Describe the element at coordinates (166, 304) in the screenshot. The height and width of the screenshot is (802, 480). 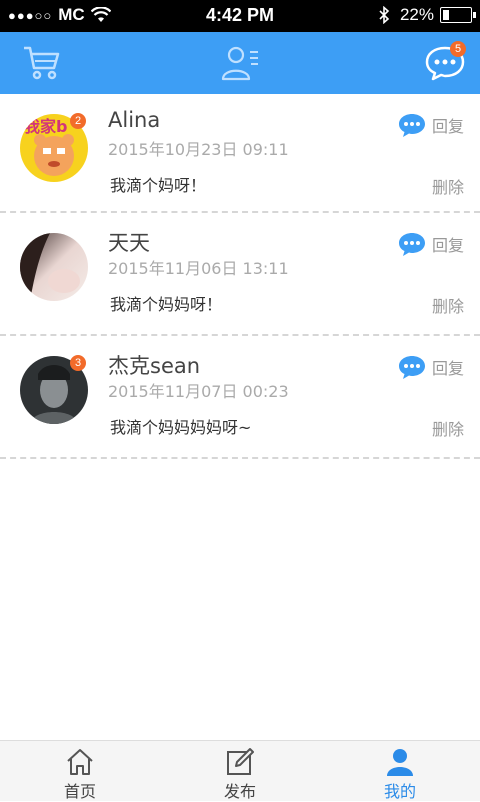
I see `message-text: 我滴个妈妈呀！` at that location.